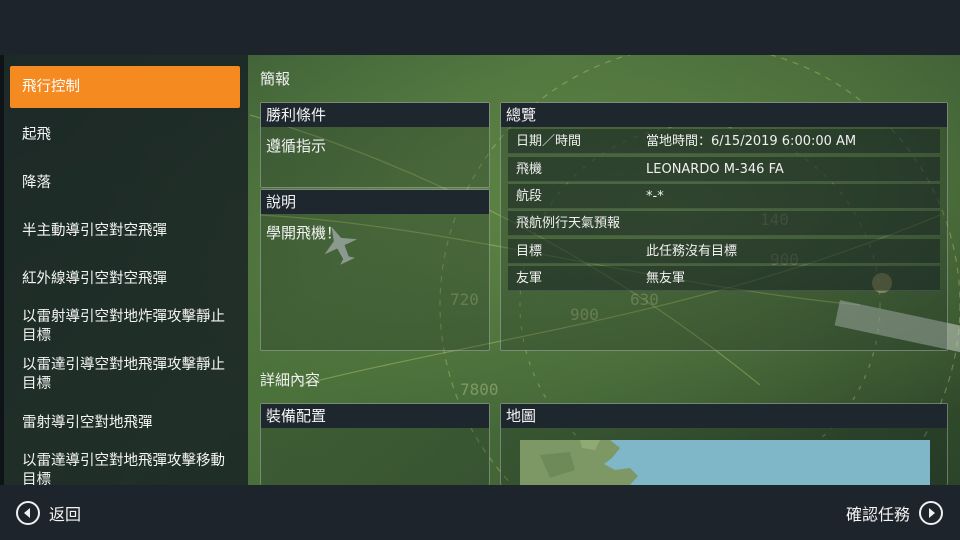  Describe the element at coordinates (87, 422) in the screenshot. I see `sidebar-item-label: 雷射導引空對地飛彈` at that location.